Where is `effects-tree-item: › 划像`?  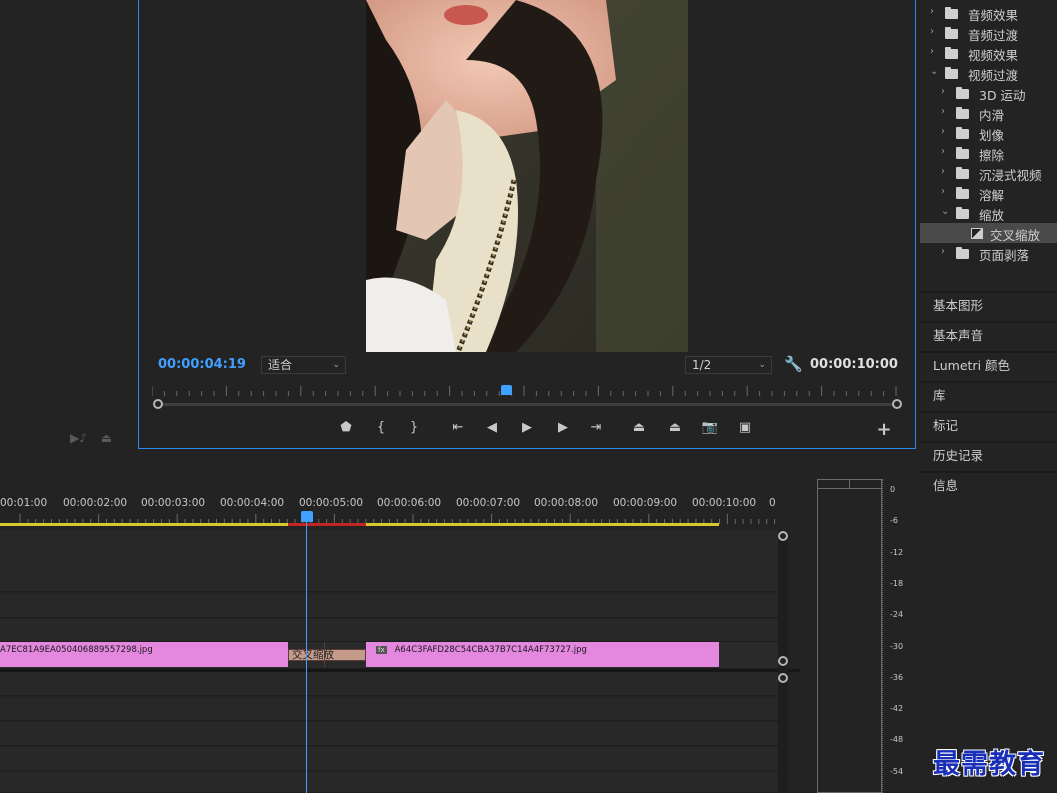 effects-tree-item: › 划像 is located at coordinates (988, 133).